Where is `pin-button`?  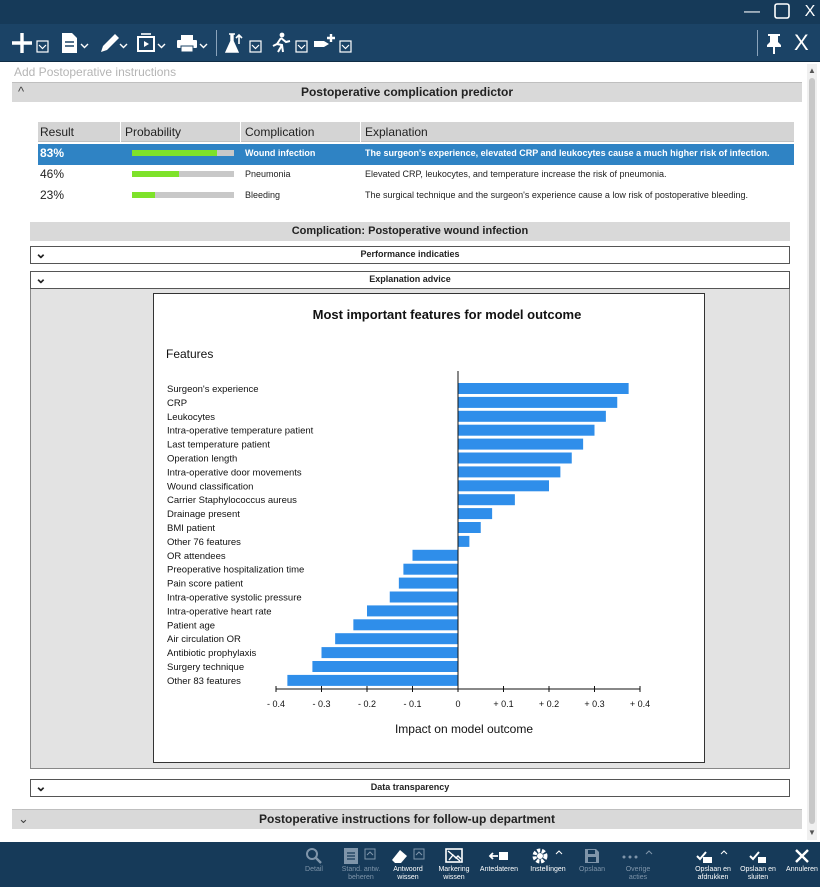
pin-button is located at coordinates (774, 43).